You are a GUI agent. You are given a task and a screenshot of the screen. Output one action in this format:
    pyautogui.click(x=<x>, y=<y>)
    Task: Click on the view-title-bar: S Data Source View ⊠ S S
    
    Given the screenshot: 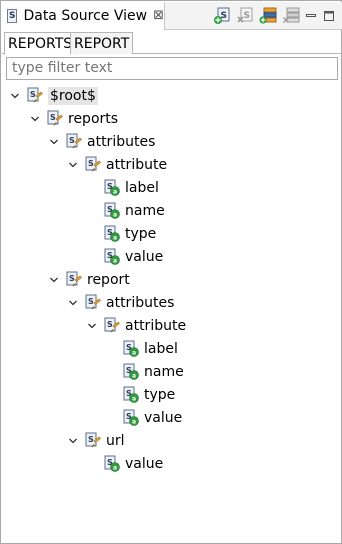 What is the action you would take?
    pyautogui.click(x=172, y=16)
    